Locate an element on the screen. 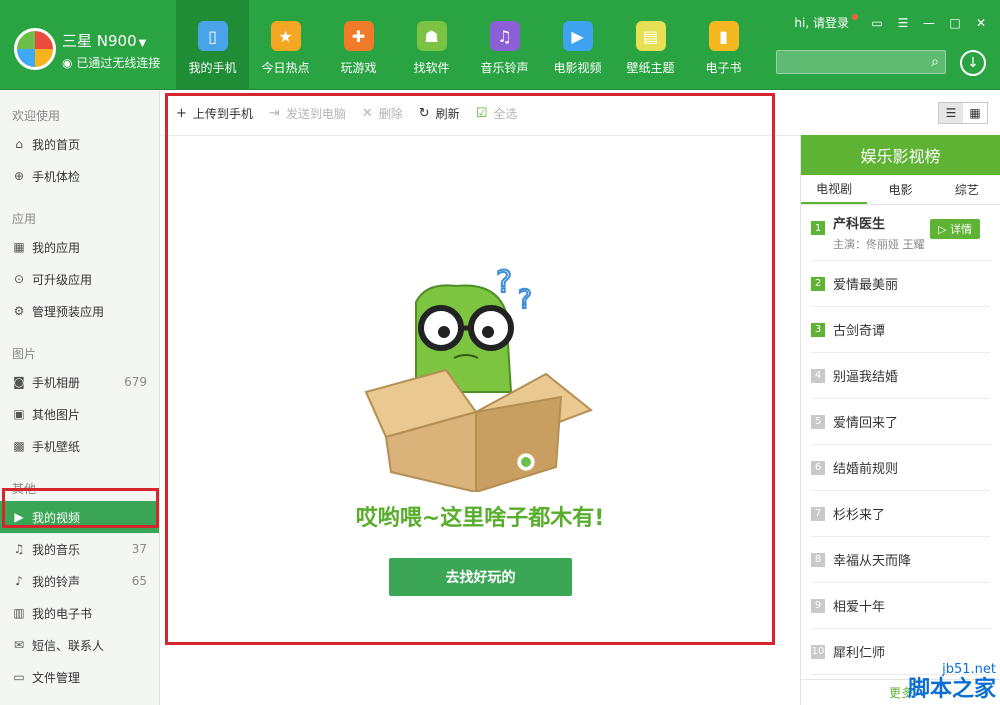  list-item: 8 幸福从天而降 is located at coordinates (900, 560).